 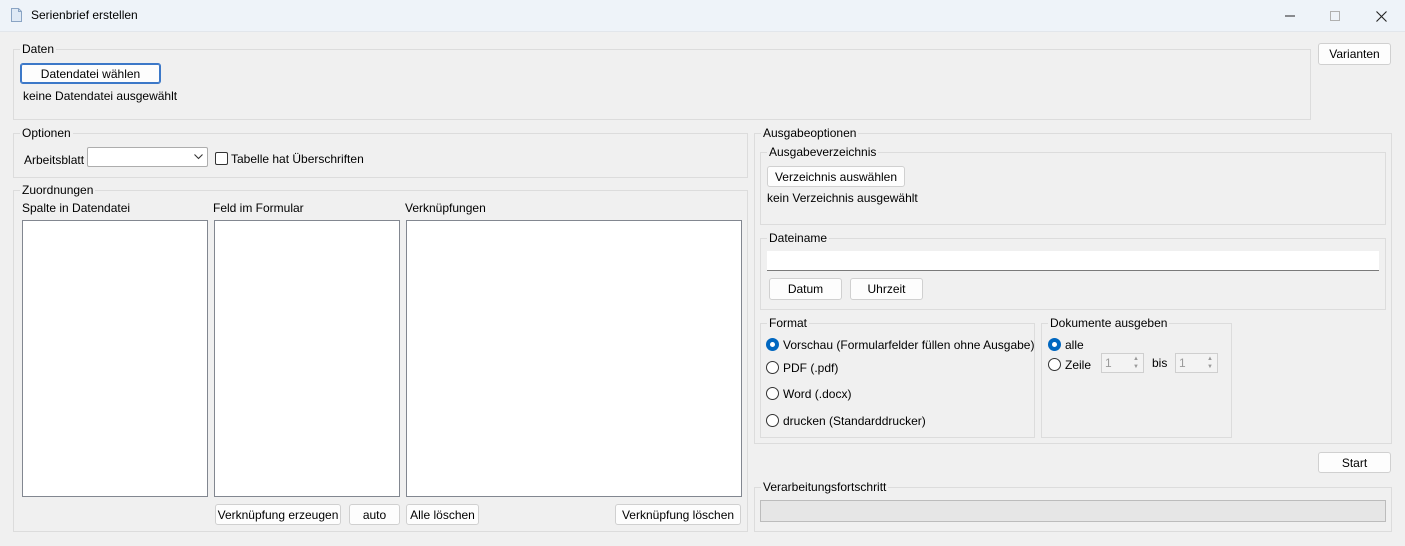 I want to click on start-button: Start, so click(x=1354, y=462).